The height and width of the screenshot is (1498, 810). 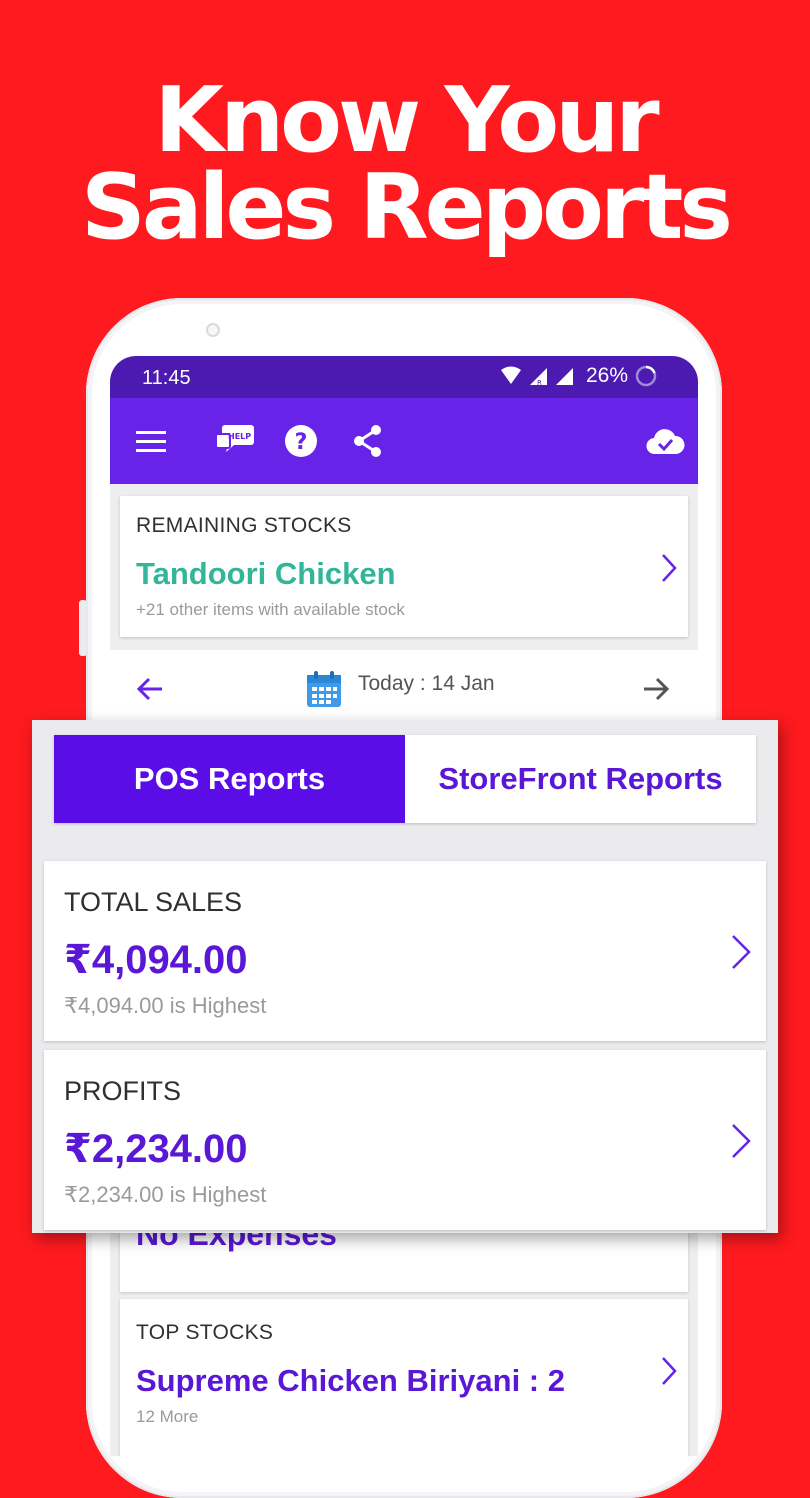 What do you see at coordinates (579, 376) in the screenshot?
I see `status-icons: R 26%` at bounding box center [579, 376].